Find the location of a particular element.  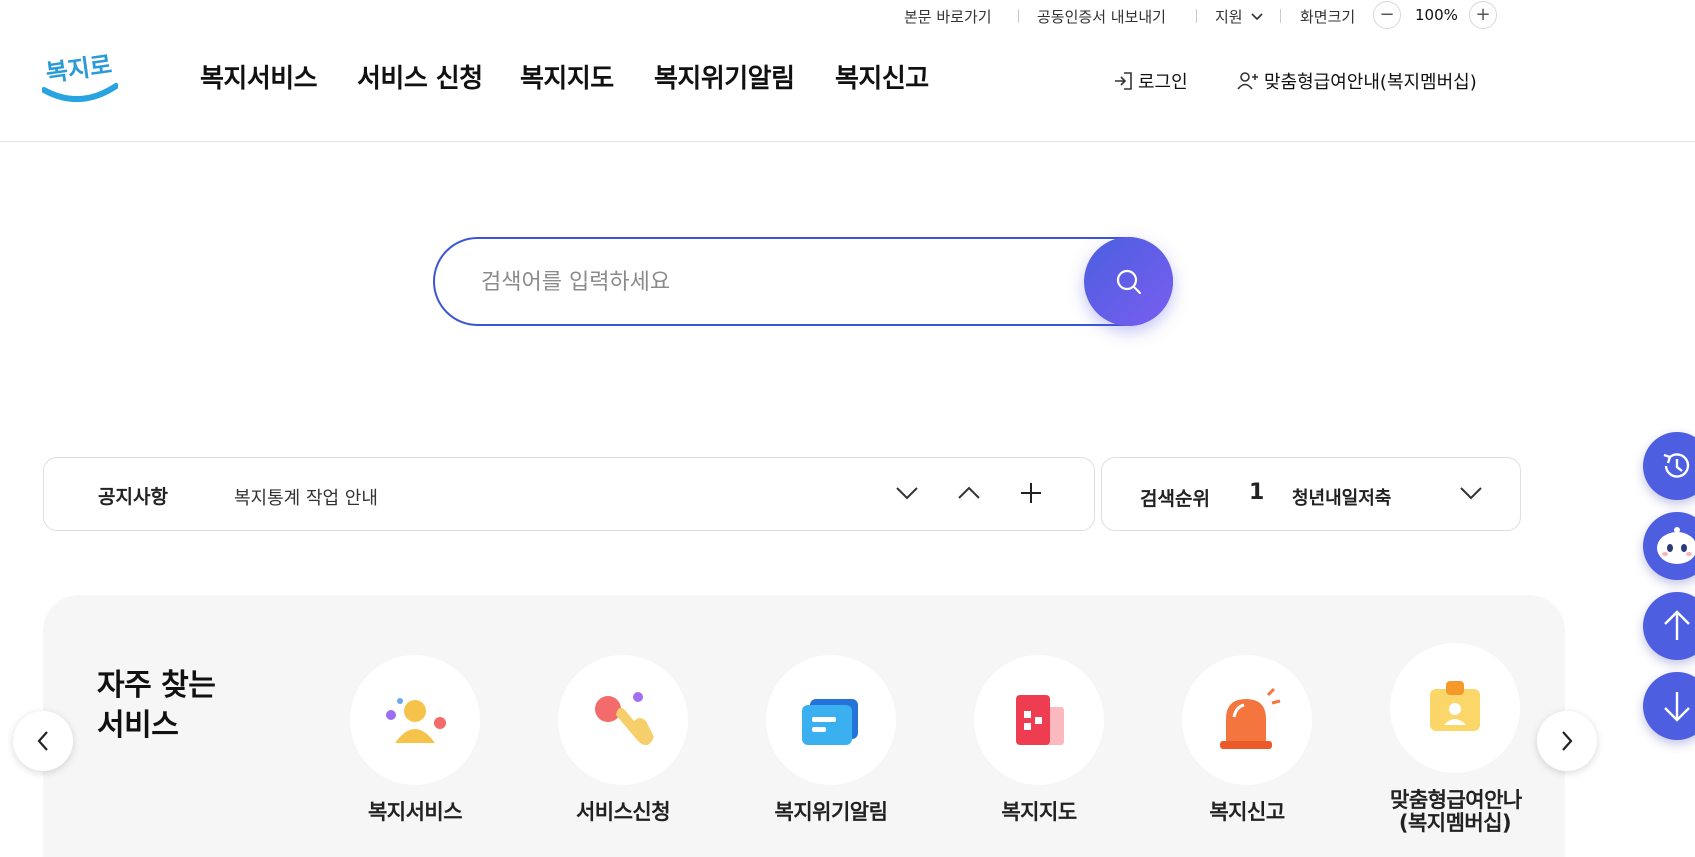

carousel-next-button is located at coordinates (1567, 741).